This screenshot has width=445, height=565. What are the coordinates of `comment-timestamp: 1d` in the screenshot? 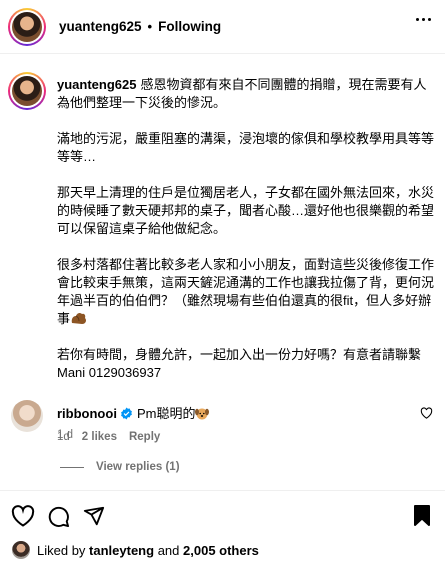 It's located at (63, 437).